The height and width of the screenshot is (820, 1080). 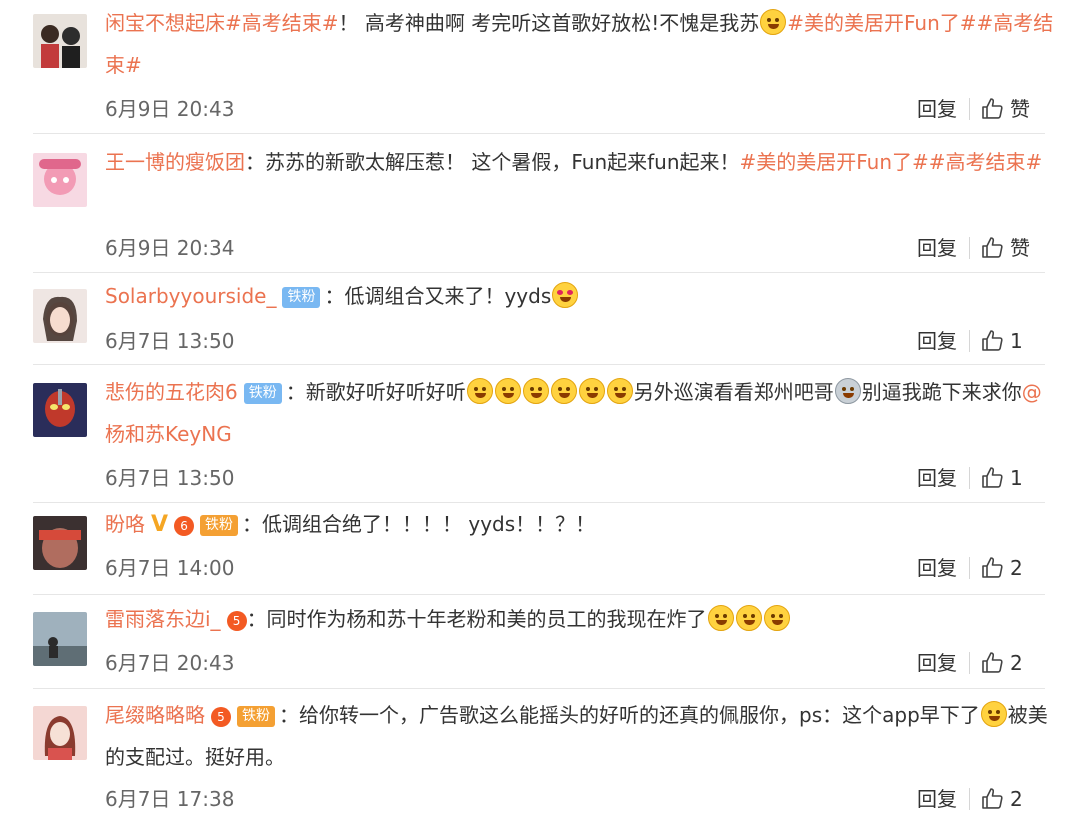 I want to click on comment-time: 6月9日 20:43, so click(x=170, y=109).